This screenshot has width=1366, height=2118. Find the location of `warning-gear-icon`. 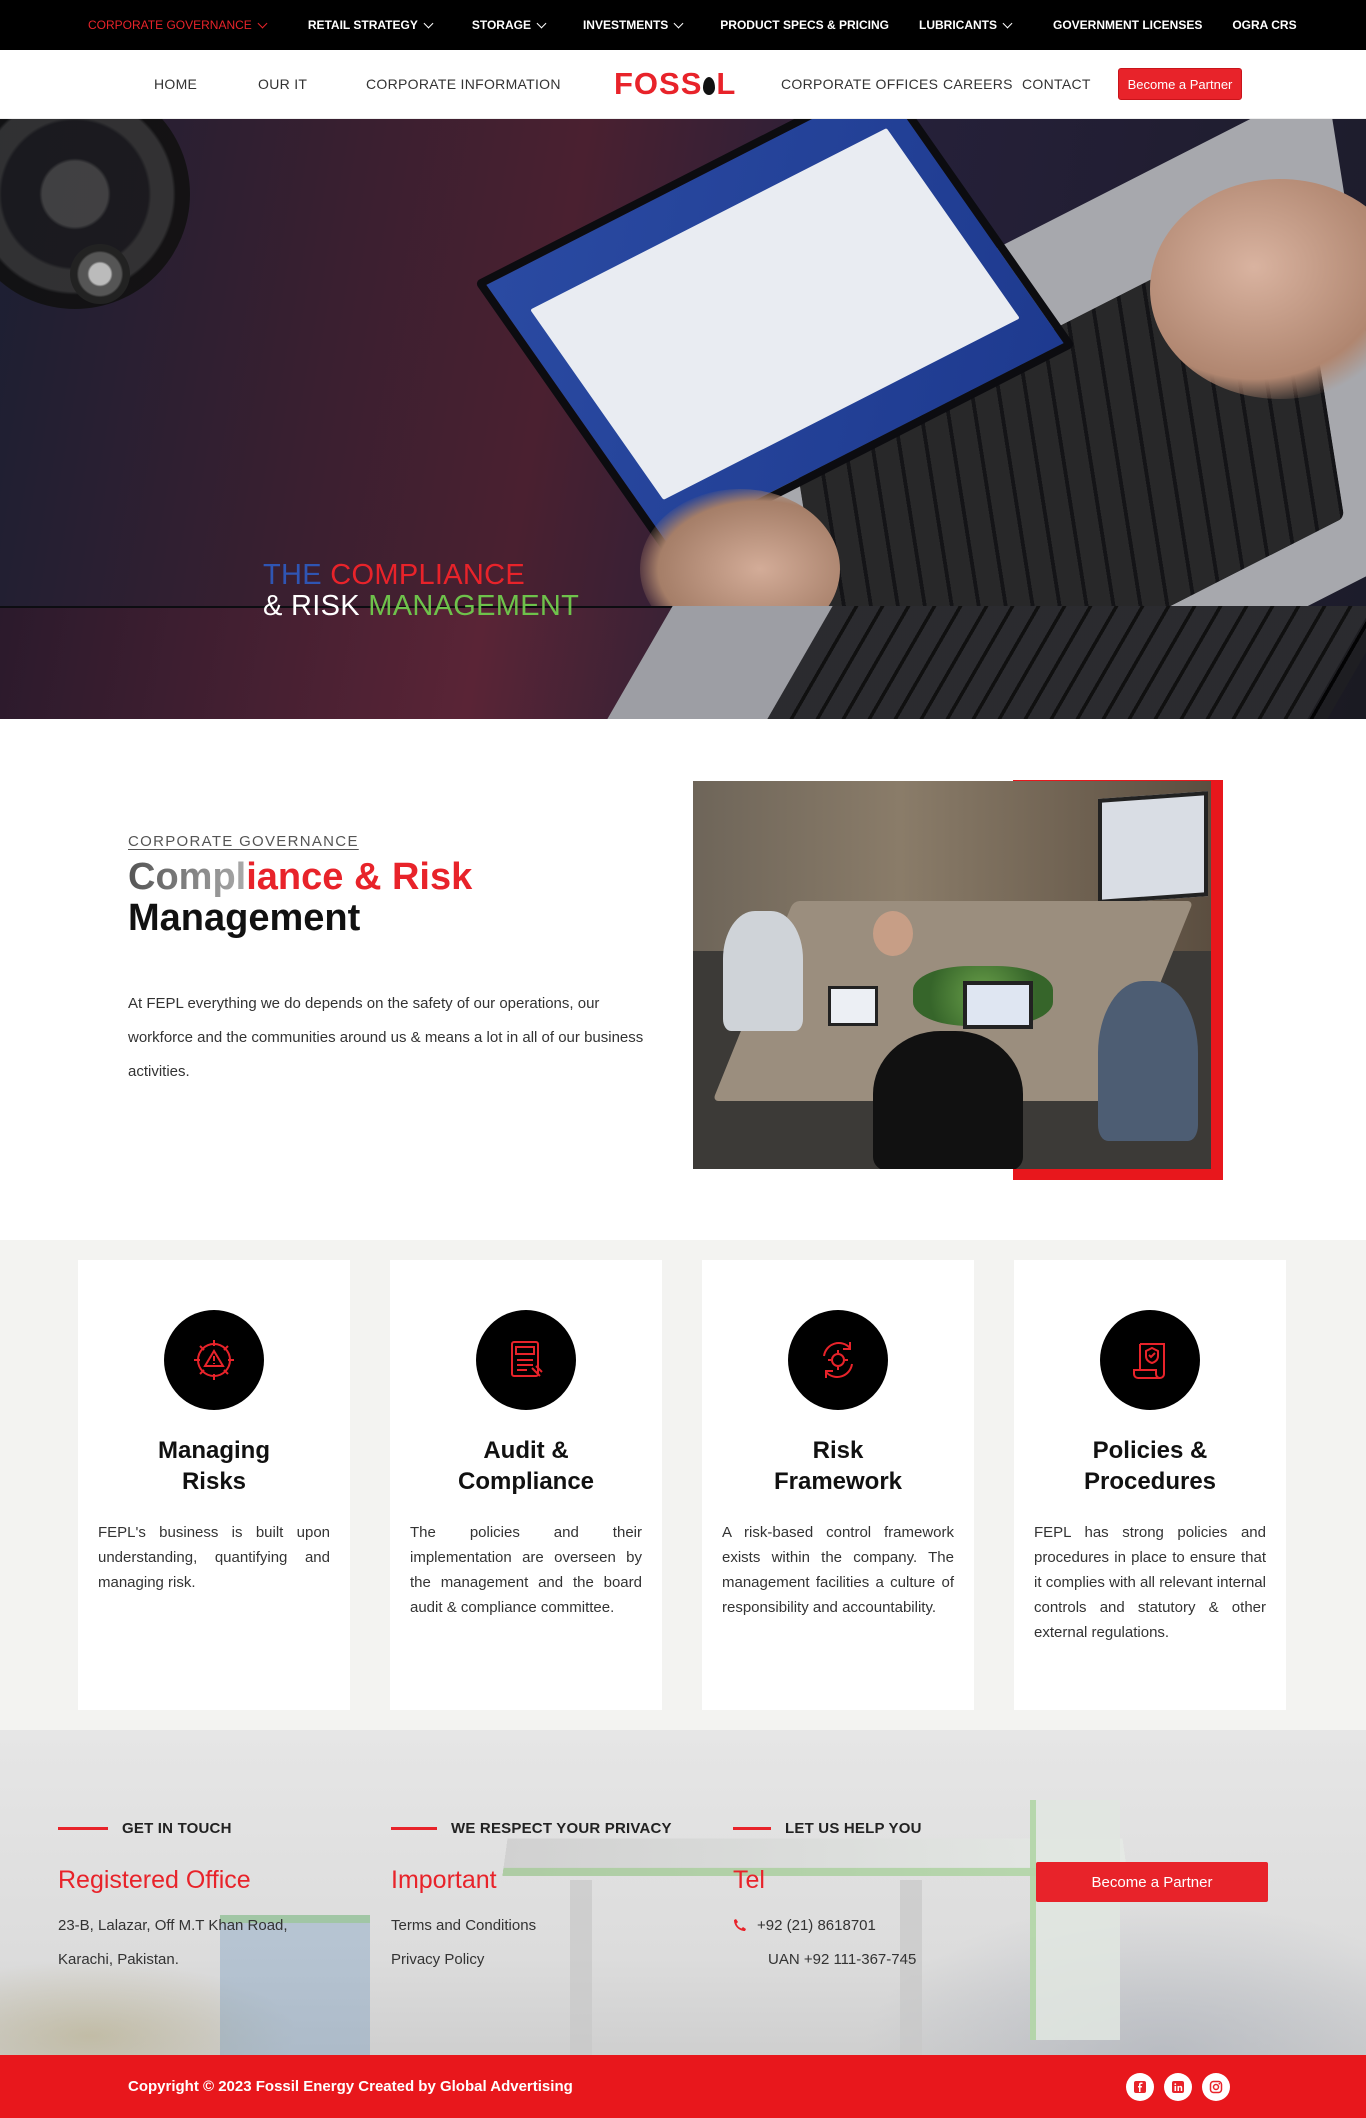

warning-gear-icon is located at coordinates (214, 1360).